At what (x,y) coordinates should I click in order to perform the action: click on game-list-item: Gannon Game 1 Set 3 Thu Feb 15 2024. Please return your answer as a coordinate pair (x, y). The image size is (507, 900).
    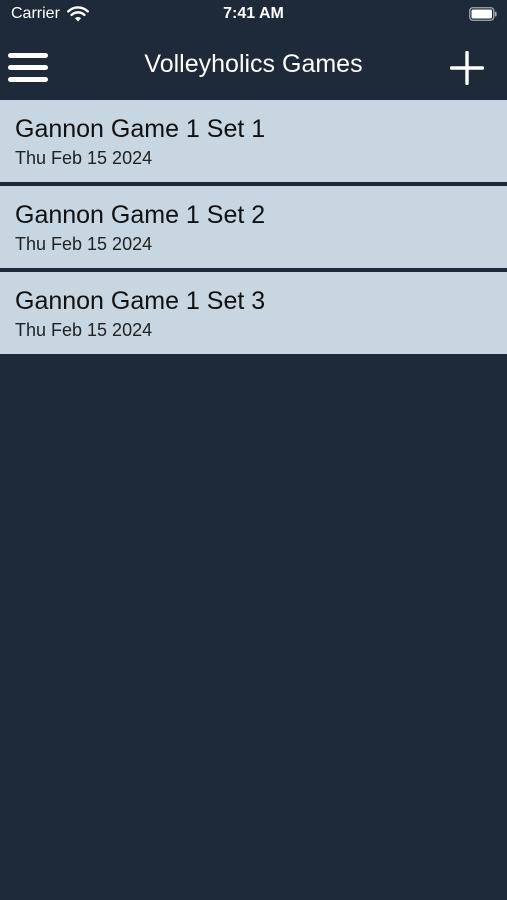
    Looking at the image, I should click on (253, 313).